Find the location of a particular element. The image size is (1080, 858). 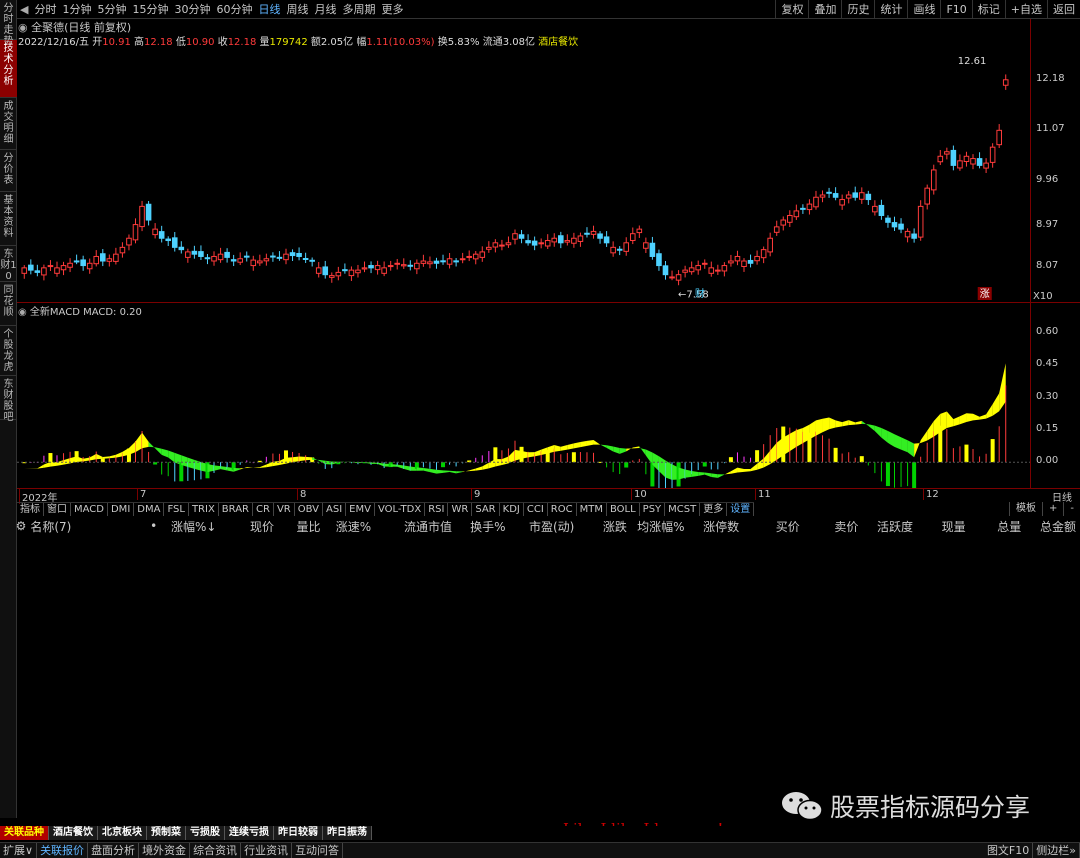

period-tab-10: 更多 is located at coordinates (392, 9).